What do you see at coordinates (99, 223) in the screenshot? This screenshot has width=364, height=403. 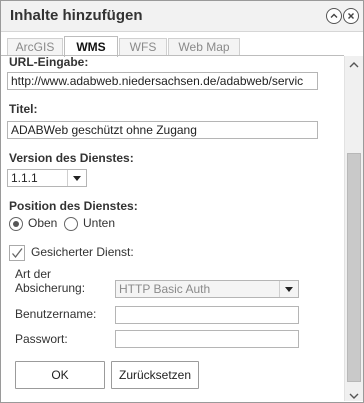 I see `position-option-bottom: Unten` at bounding box center [99, 223].